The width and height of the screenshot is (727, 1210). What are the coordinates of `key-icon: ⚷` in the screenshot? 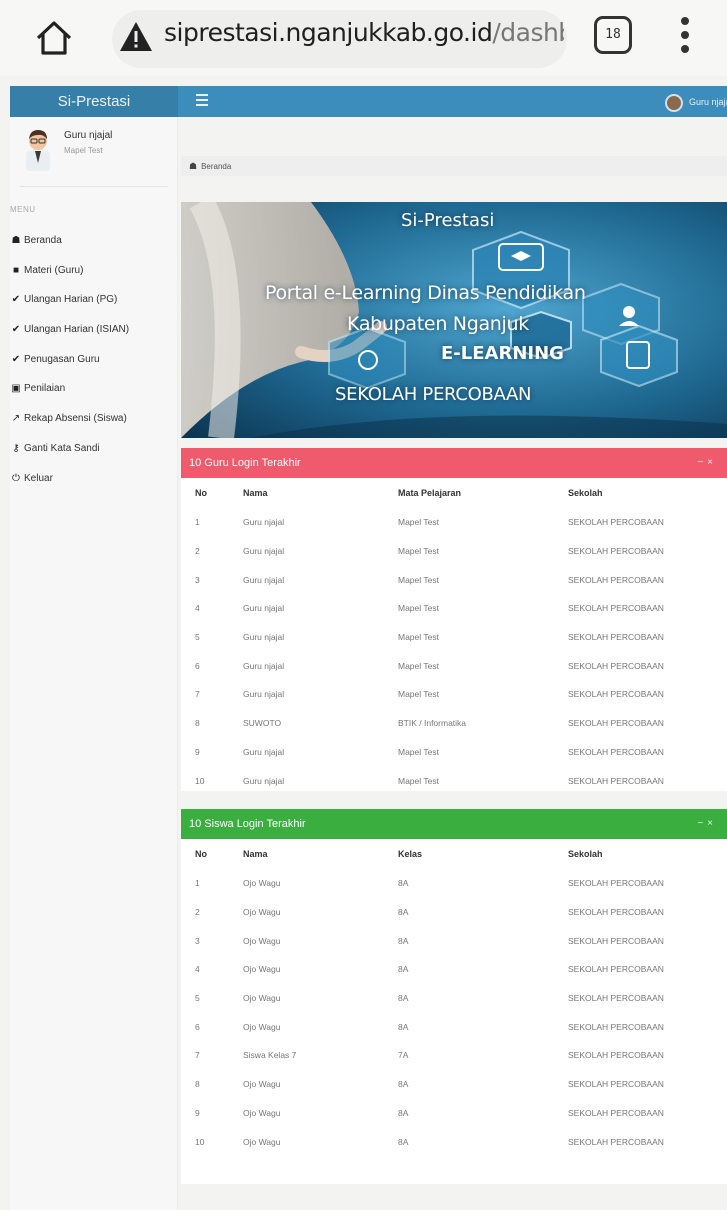 It's located at (16, 448).